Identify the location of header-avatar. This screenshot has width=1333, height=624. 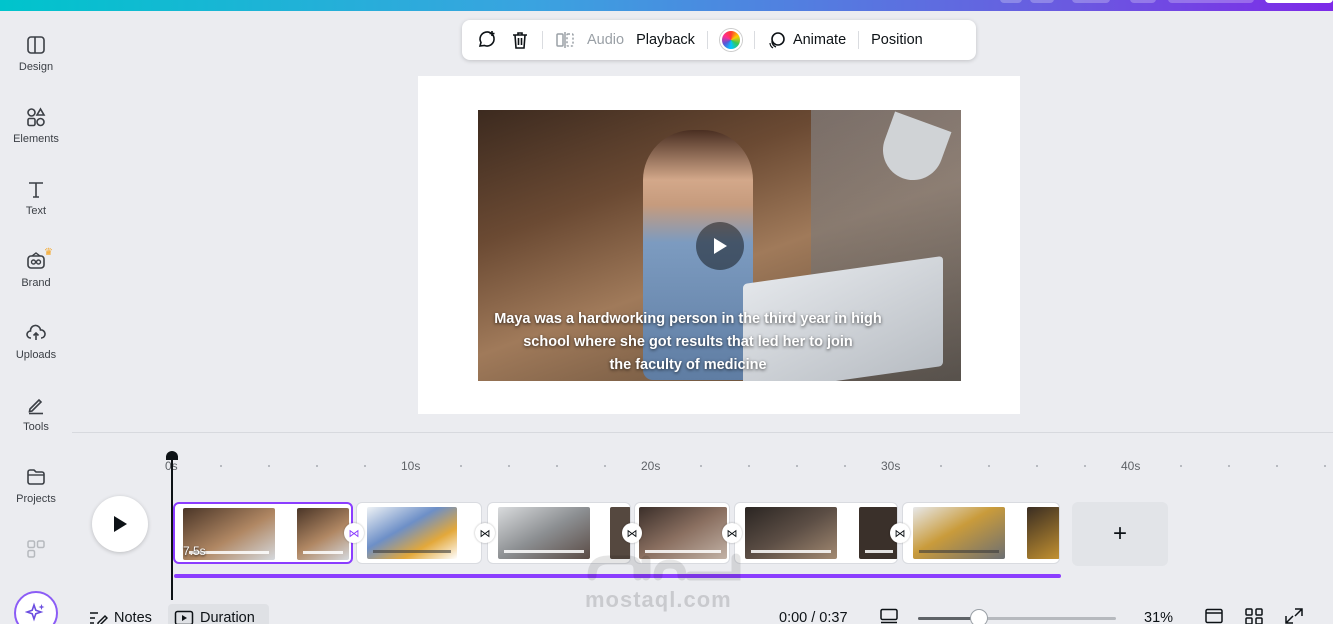
(1011, 1).